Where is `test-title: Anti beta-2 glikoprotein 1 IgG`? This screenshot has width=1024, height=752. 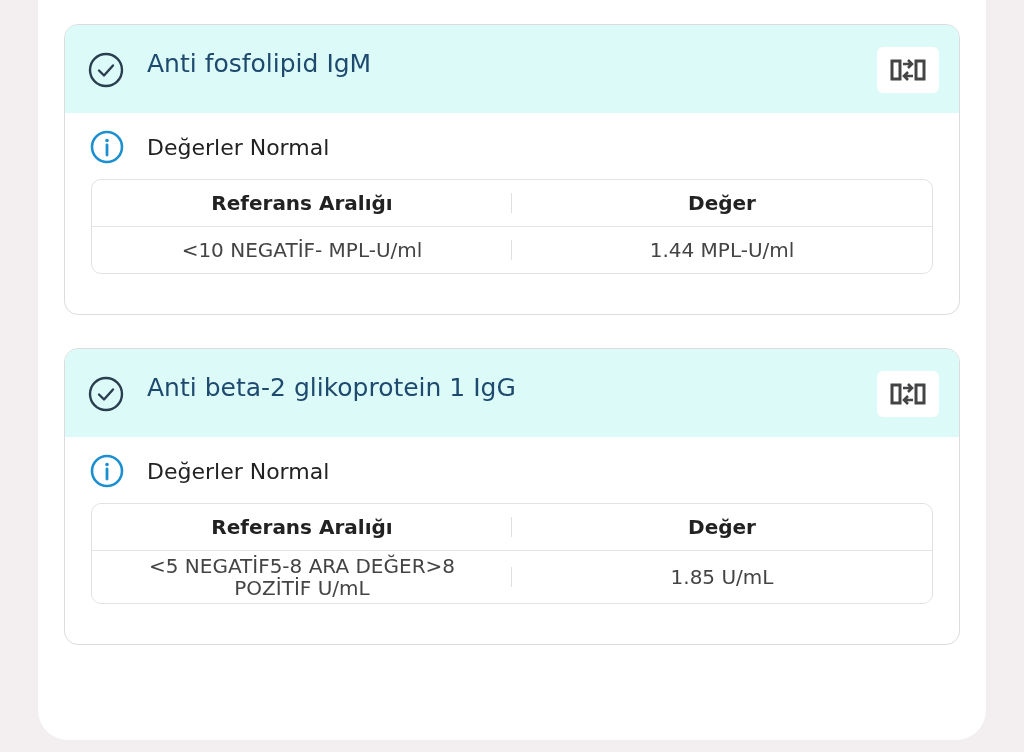 test-title: Anti beta-2 glikoprotein 1 IgG is located at coordinates (332, 387).